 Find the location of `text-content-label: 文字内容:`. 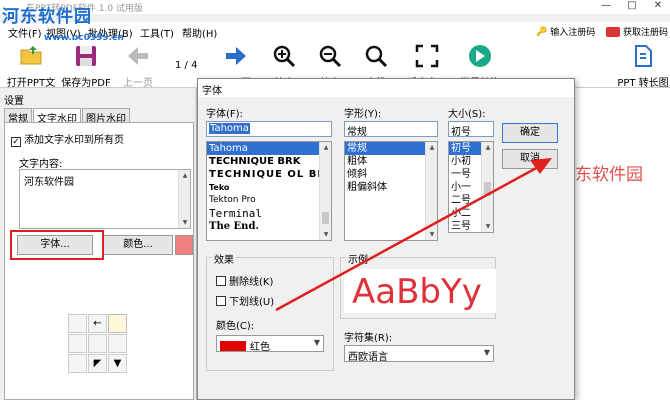

text-content-label: 文字内容: is located at coordinates (41, 164).